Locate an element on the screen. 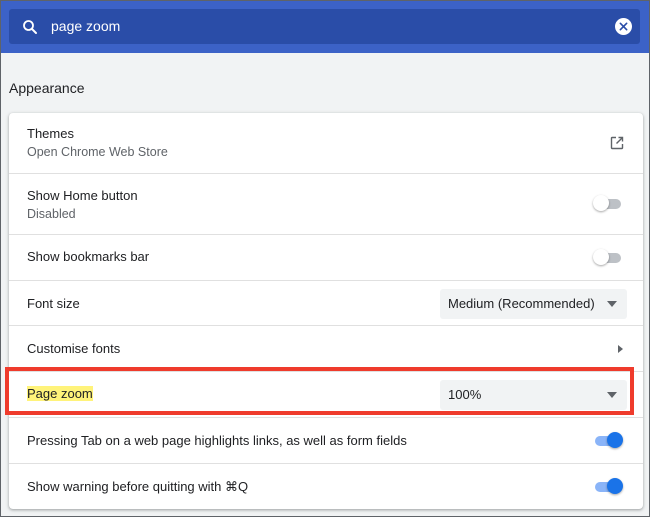 This screenshot has height=517, width=650. home-button-toggle is located at coordinates (608, 204).